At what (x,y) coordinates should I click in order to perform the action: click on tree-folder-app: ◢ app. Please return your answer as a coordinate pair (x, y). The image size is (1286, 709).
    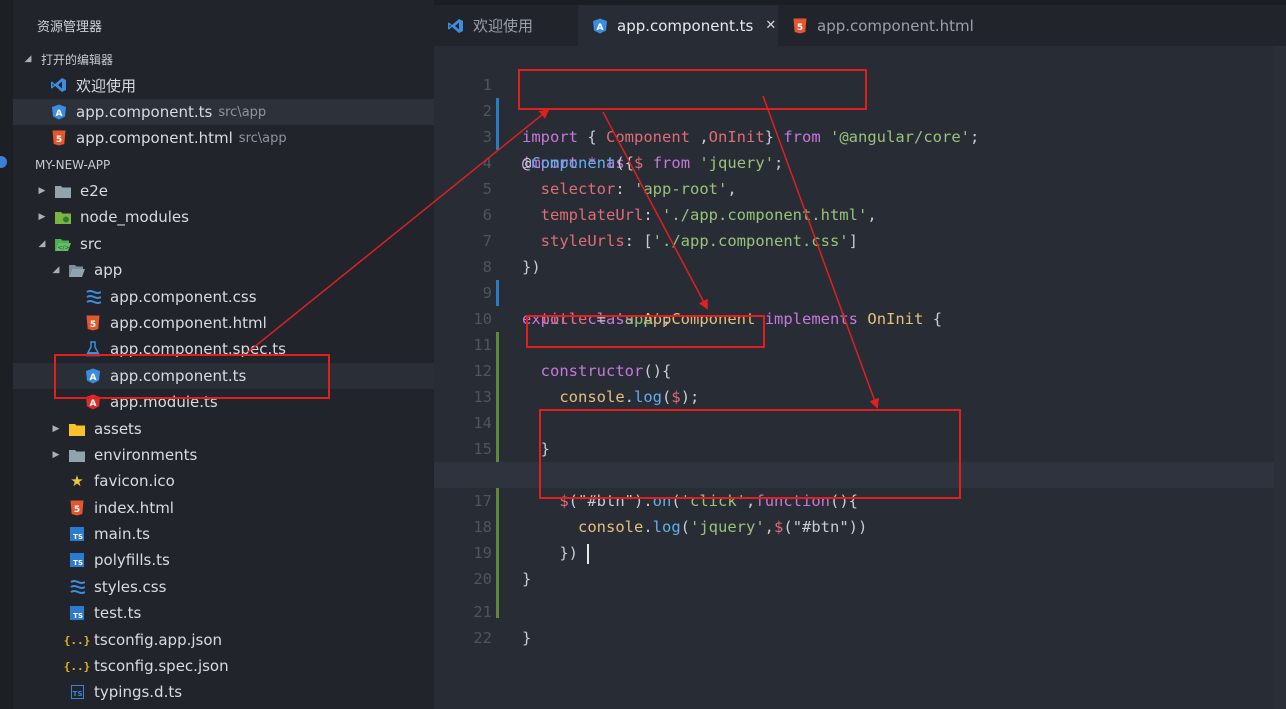
    Looking at the image, I should click on (223, 270).